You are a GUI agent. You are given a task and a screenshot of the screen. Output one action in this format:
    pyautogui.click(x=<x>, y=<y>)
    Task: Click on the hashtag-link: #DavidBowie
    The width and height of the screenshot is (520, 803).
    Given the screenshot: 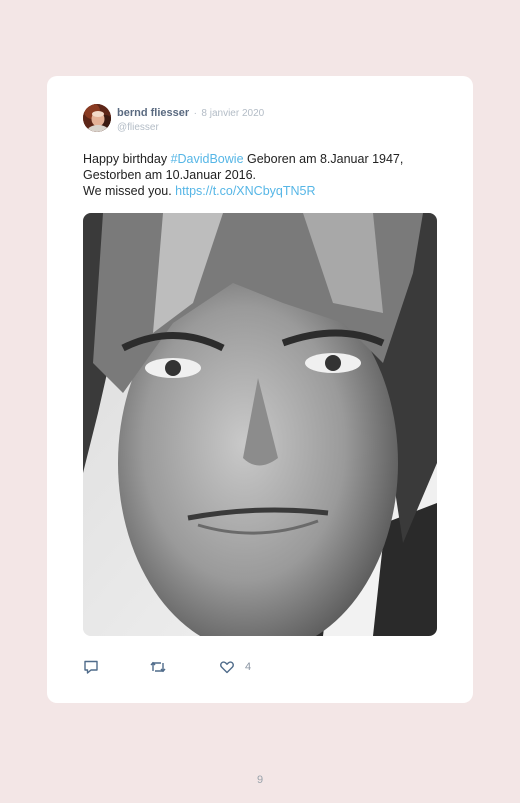 What is the action you would take?
    pyautogui.click(x=207, y=159)
    